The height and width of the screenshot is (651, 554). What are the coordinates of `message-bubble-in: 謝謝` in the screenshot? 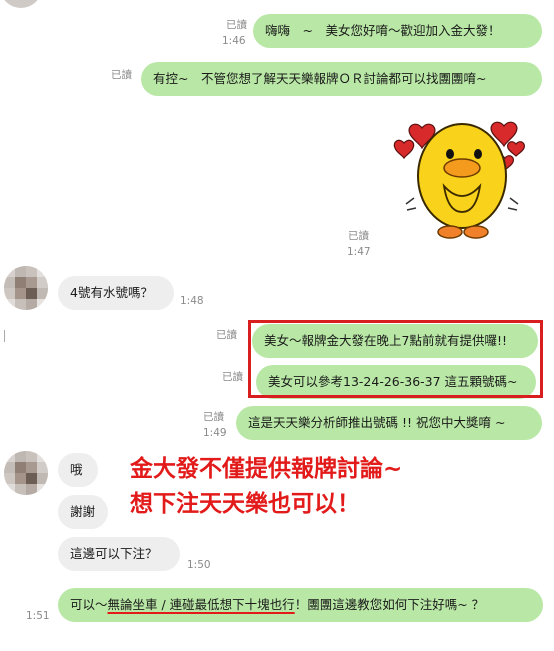 It's located at (83, 512).